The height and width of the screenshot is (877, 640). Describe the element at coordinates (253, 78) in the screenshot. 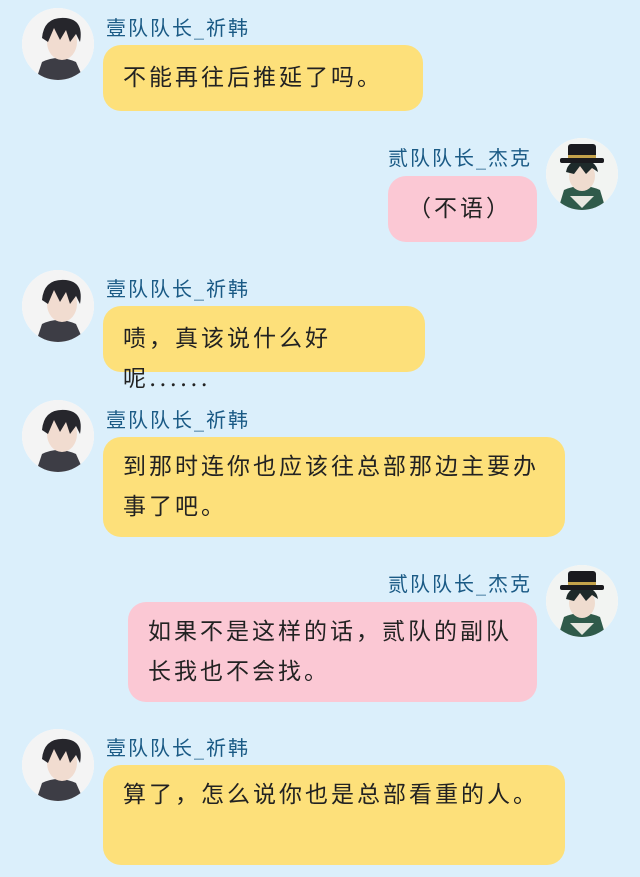

I see `message-text: 不能再往后推延了吗。` at that location.